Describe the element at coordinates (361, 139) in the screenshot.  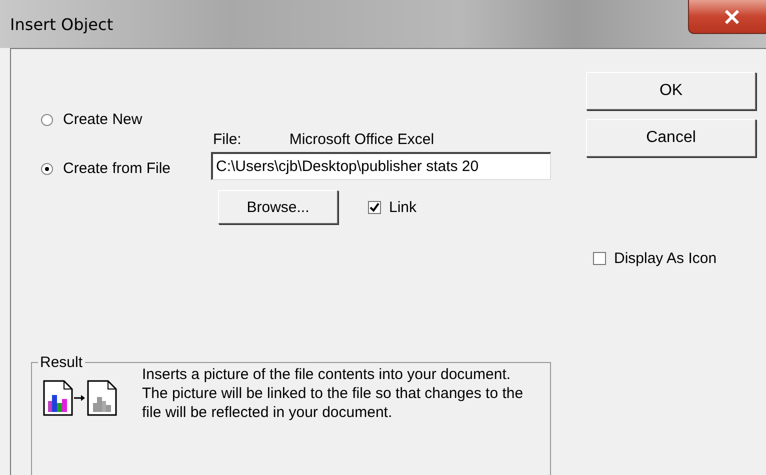
I see `file-type-text: Microsoft Office Excel` at that location.